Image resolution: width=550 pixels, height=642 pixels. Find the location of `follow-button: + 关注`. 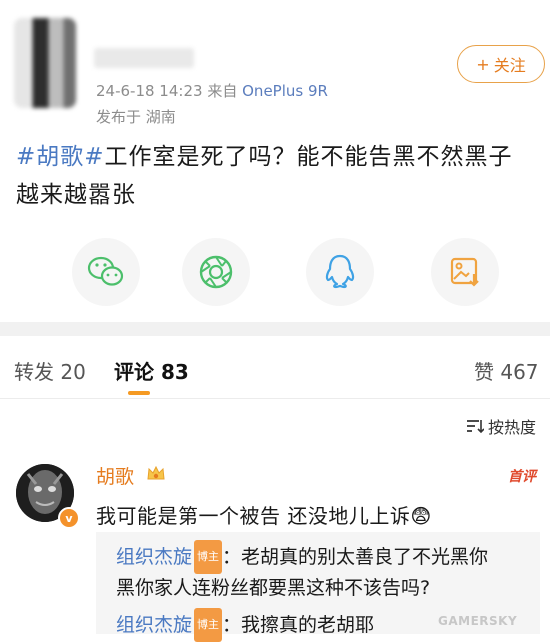

follow-button: + 关注 is located at coordinates (501, 64).